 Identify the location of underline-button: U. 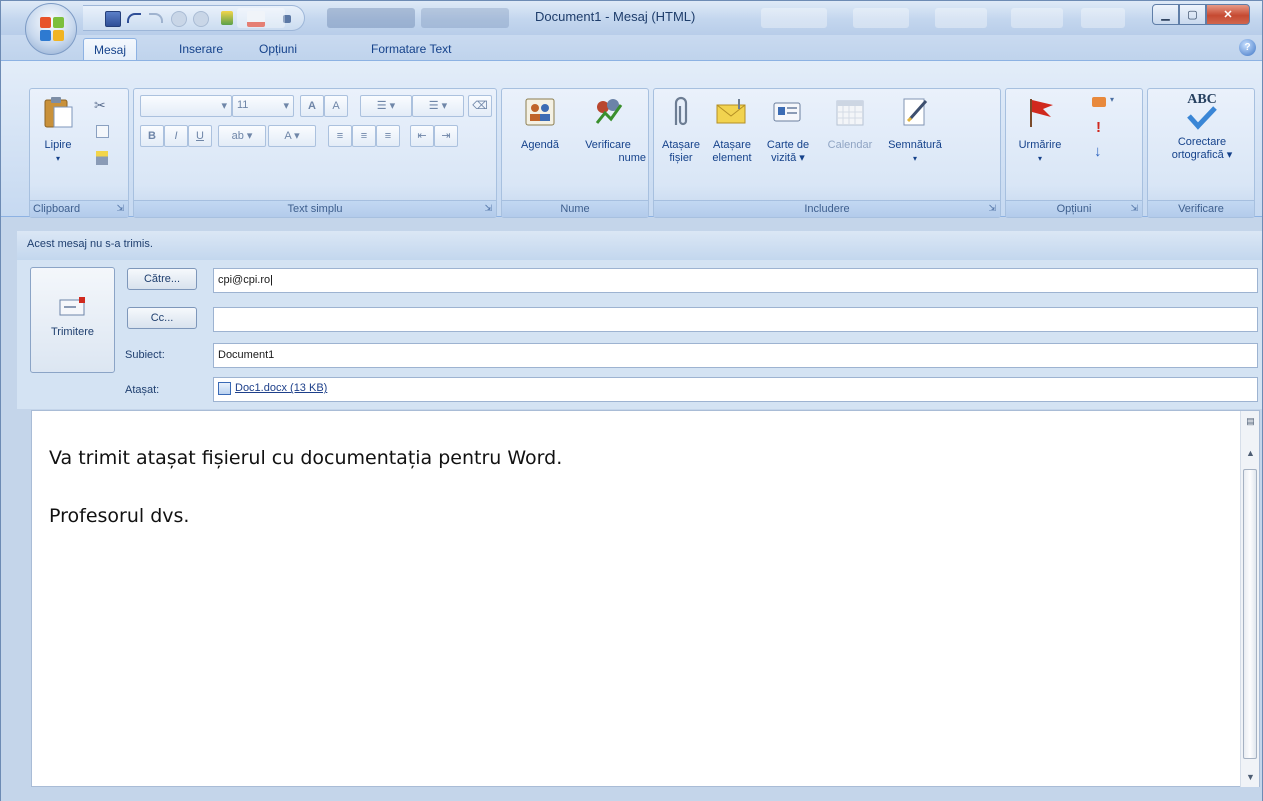
(200, 136).